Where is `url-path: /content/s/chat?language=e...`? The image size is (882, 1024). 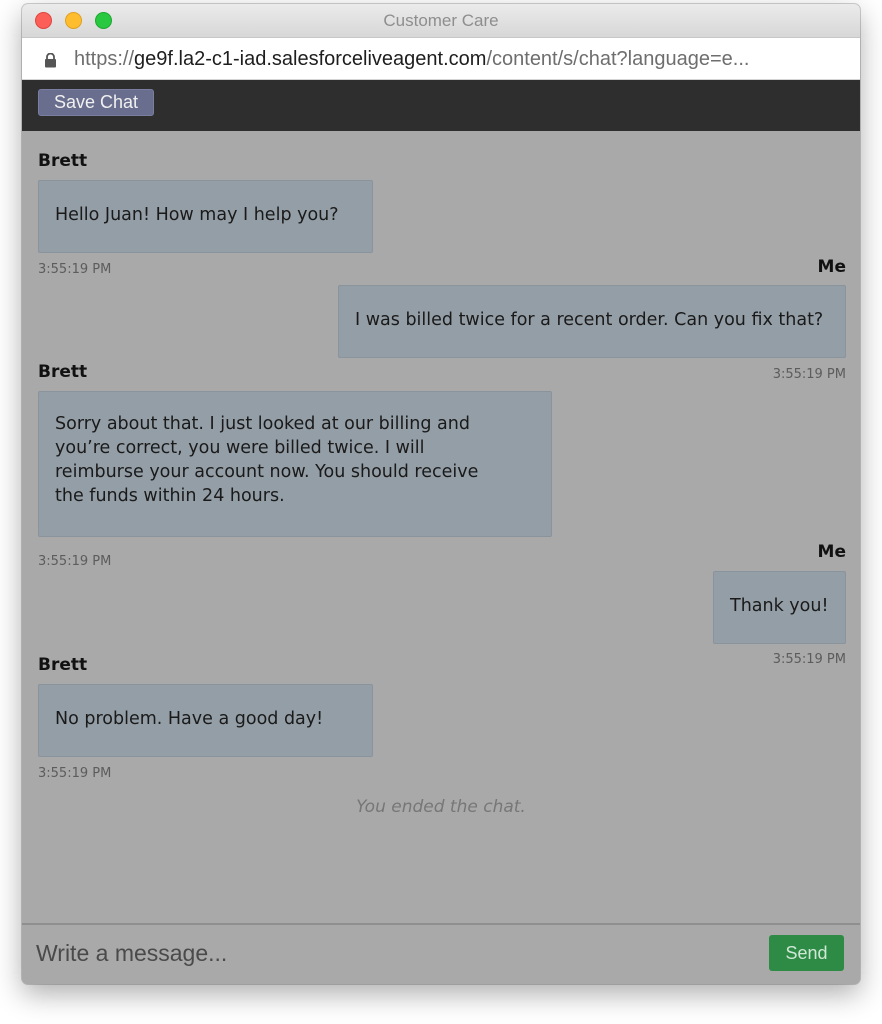
url-path: /content/s/chat?language=e... is located at coordinates (618, 59).